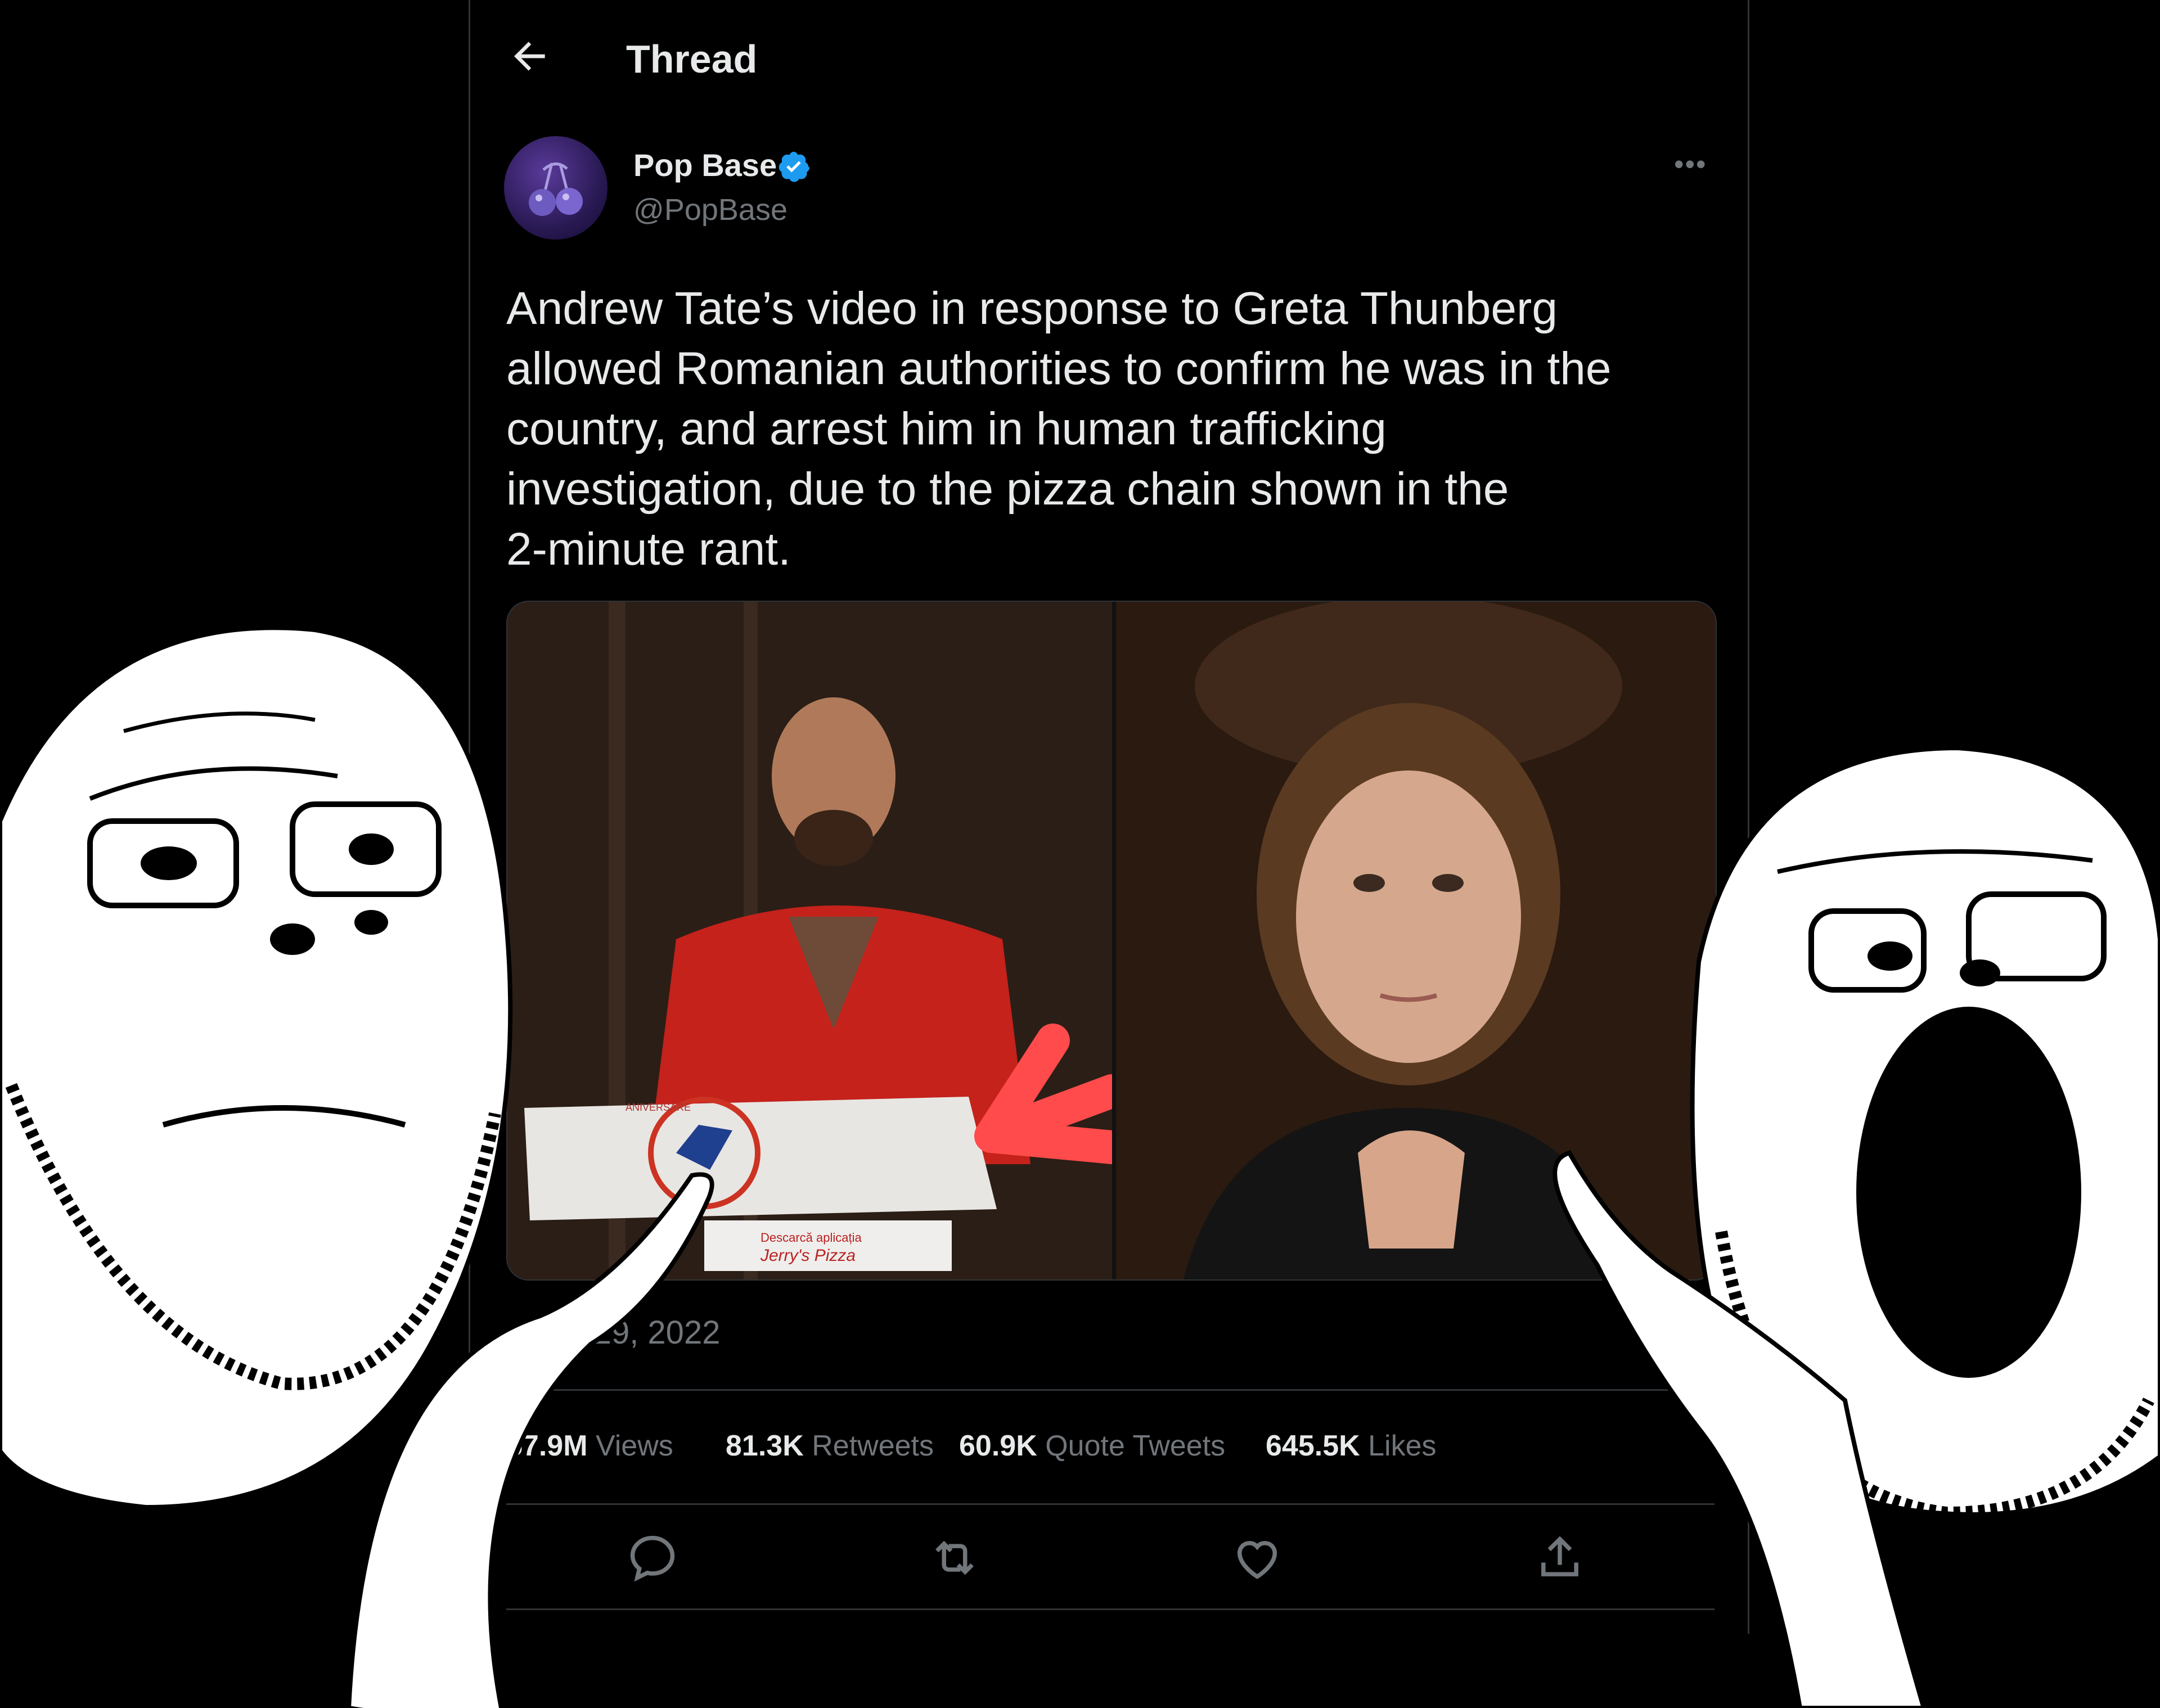  Describe the element at coordinates (705, 165) in the screenshot. I see `author-name: Pop Base` at that location.